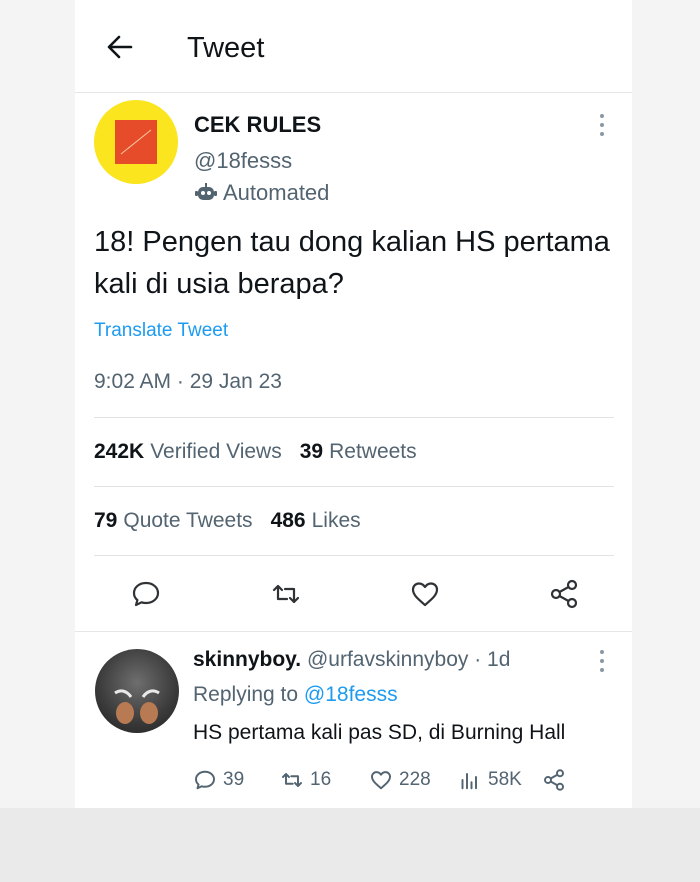  Describe the element at coordinates (218, 780) in the screenshot. I see `reply-reply-button: 39` at that location.